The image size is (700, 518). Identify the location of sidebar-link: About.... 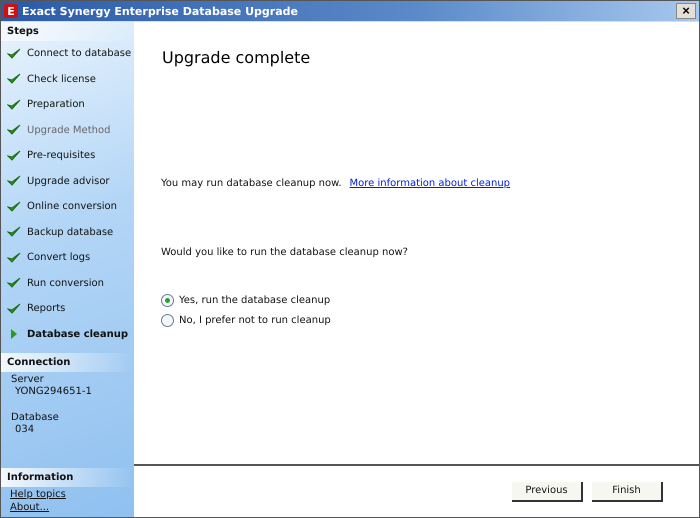
(30, 507).